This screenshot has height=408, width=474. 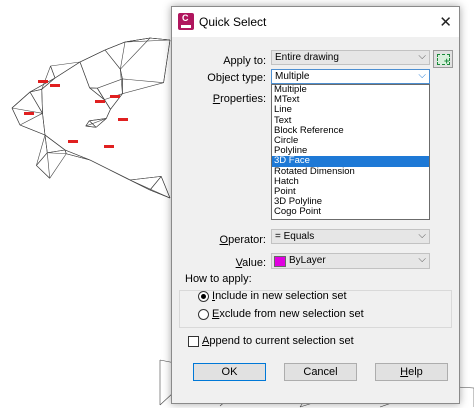 What do you see at coordinates (307, 260) in the screenshot?
I see `value-value: ByLayer` at bounding box center [307, 260].